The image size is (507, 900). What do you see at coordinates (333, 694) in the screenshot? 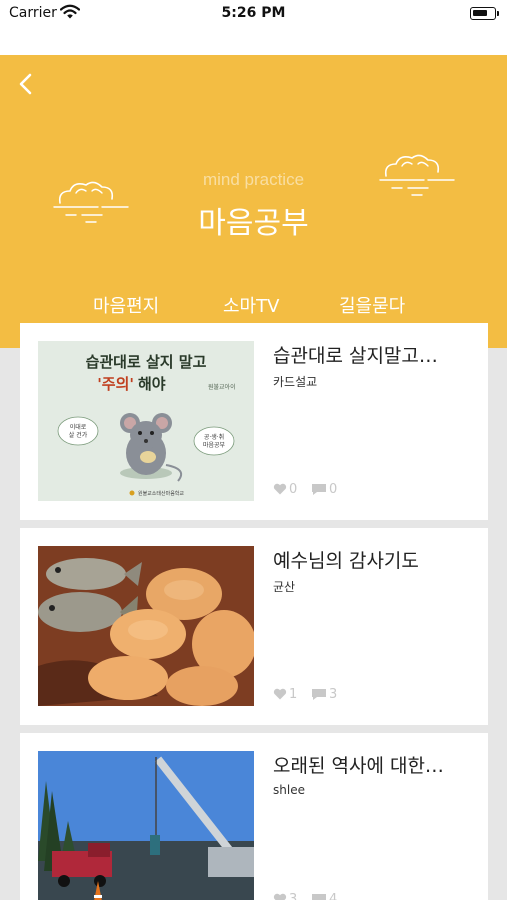
I see `comment-count: 3` at bounding box center [333, 694].